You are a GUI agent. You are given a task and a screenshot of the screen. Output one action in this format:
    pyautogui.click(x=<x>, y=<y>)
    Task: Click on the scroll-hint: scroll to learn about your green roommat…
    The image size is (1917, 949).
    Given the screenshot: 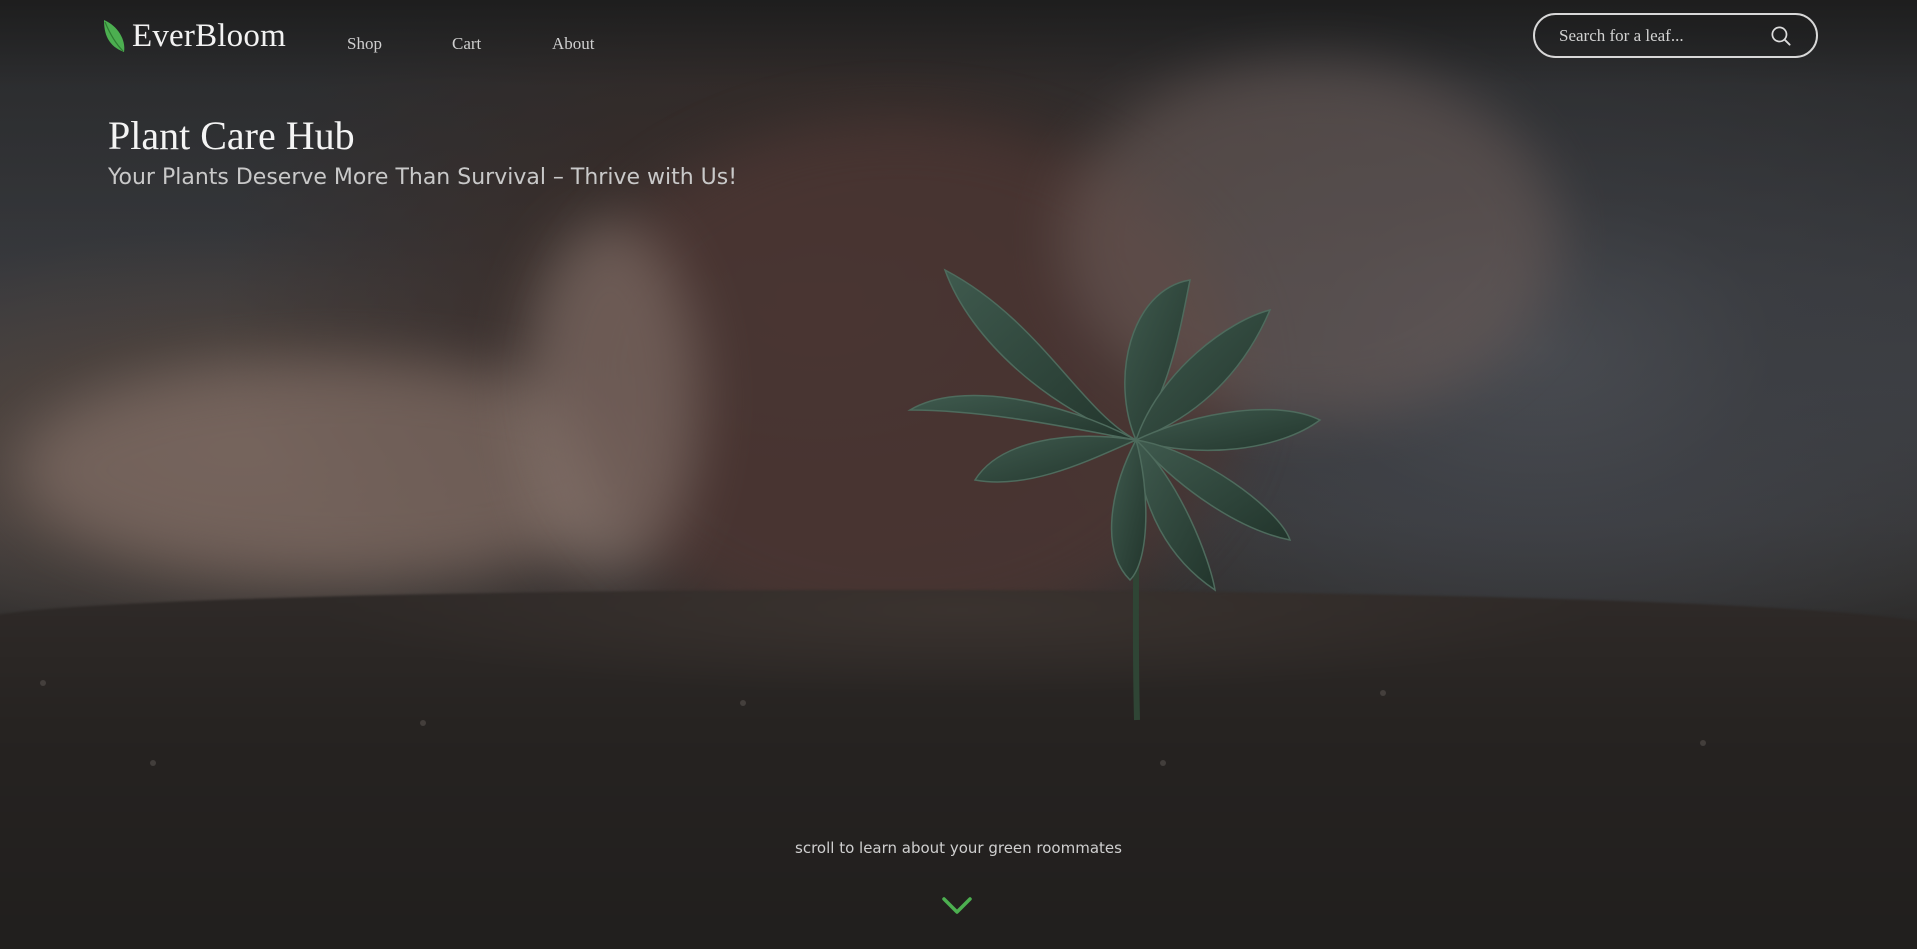 What is the action you would take?
    pyautogui.click(x=958, y=848)
    